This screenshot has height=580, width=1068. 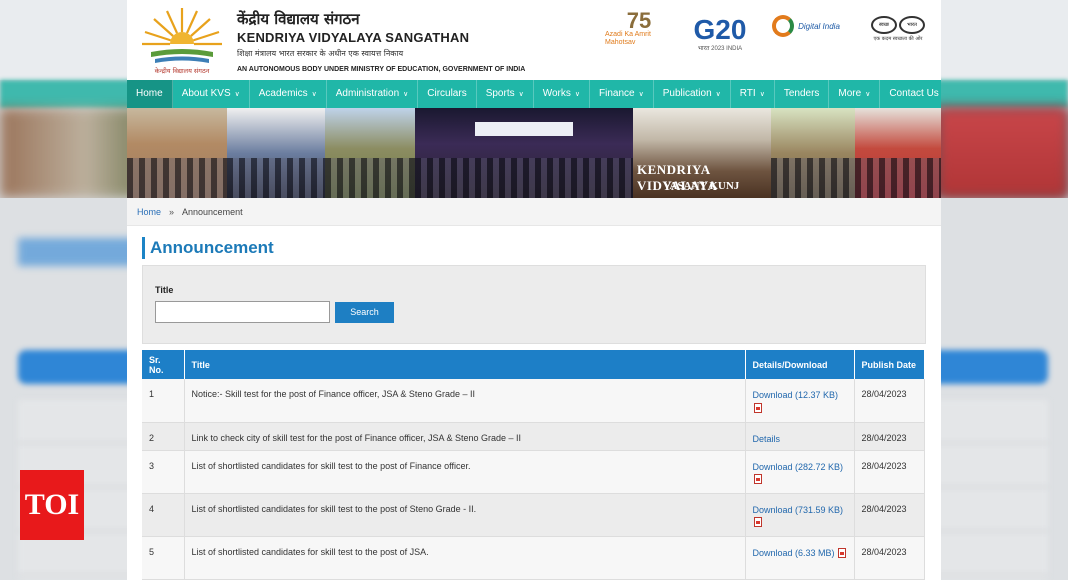 I want to click on nav-item-rti: RTI ∨, so click(x=753, y=94).